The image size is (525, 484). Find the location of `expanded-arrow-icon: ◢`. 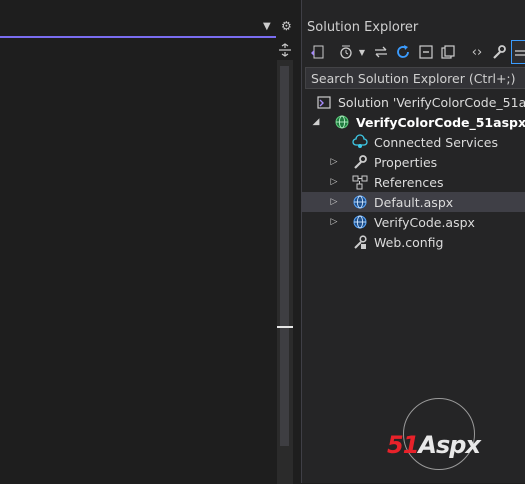

expanded-arrow-icon: ◢ is located at coordinates (316, 122).